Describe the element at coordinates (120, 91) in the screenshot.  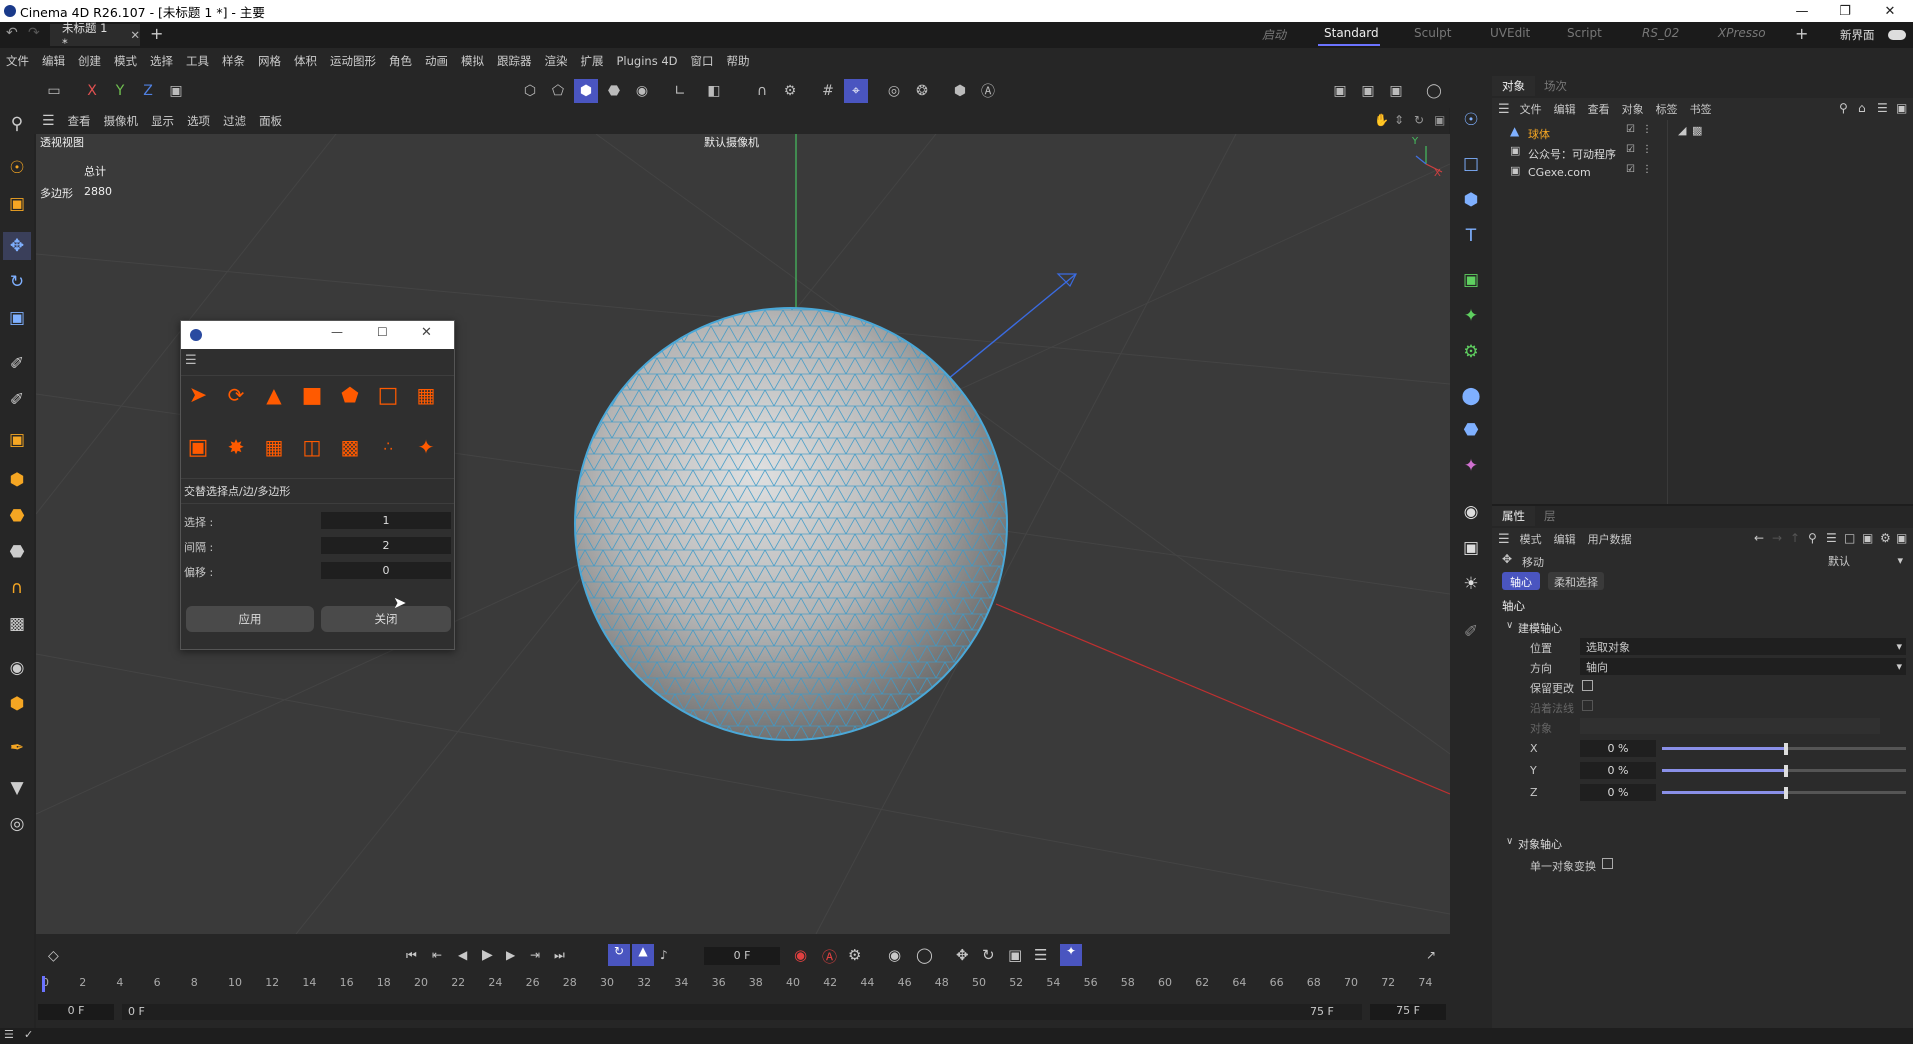
I see `y-axis-icon: Y` at that location.